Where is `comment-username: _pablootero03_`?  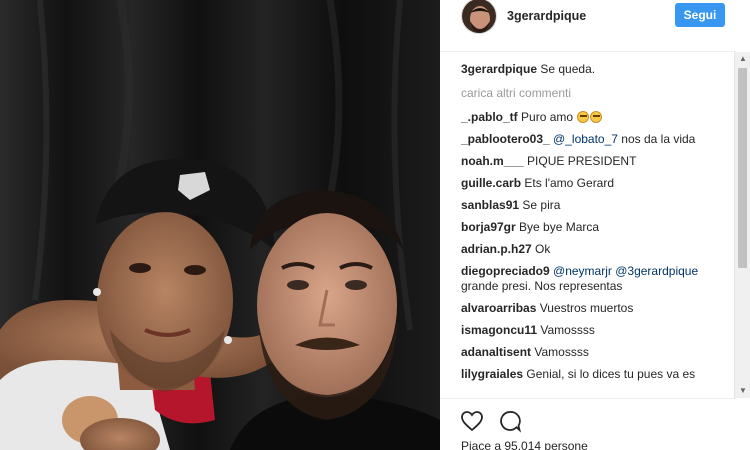
comment-username: _pablootero03_ is located at coordinates (505, 139).